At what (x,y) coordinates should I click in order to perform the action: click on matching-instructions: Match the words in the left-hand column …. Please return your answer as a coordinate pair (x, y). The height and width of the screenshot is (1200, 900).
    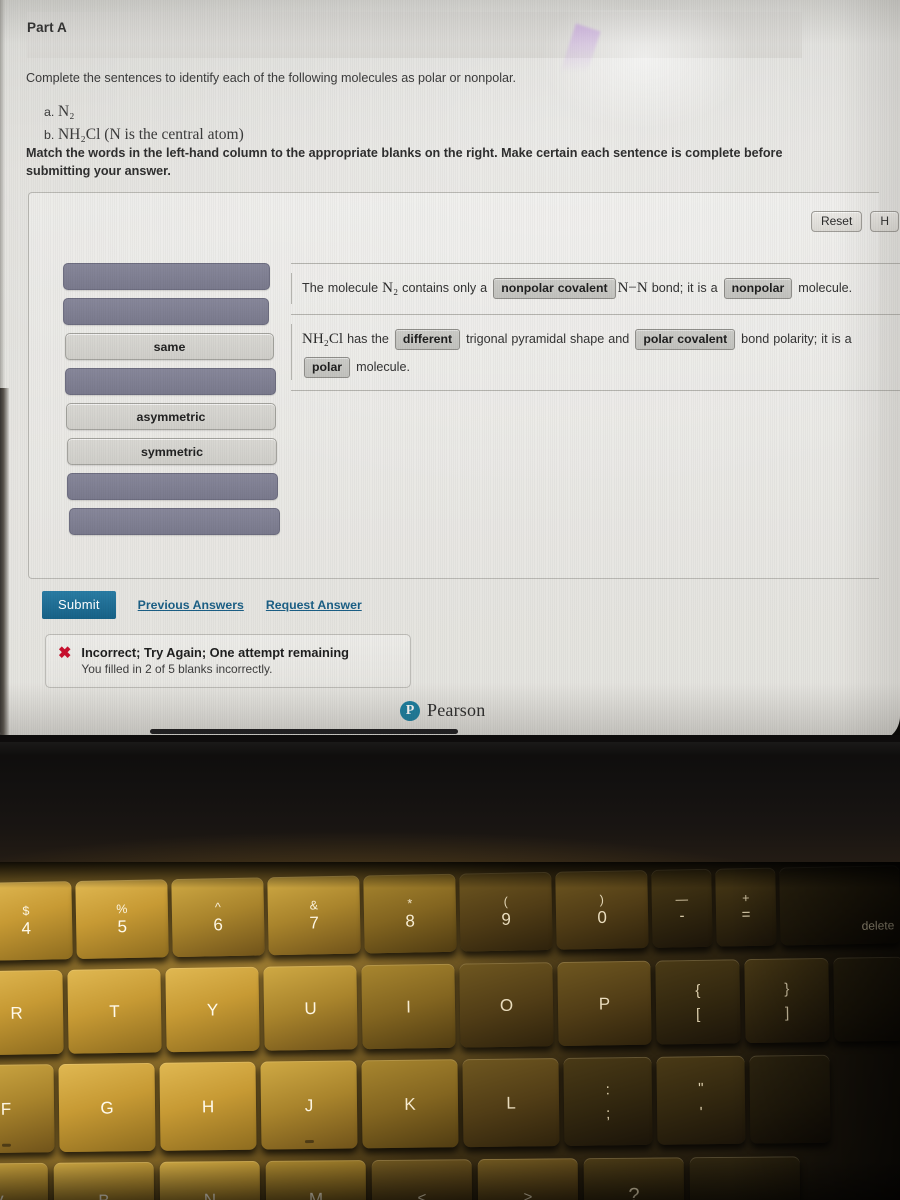
    Looking at the image, I should click on (404, 162).